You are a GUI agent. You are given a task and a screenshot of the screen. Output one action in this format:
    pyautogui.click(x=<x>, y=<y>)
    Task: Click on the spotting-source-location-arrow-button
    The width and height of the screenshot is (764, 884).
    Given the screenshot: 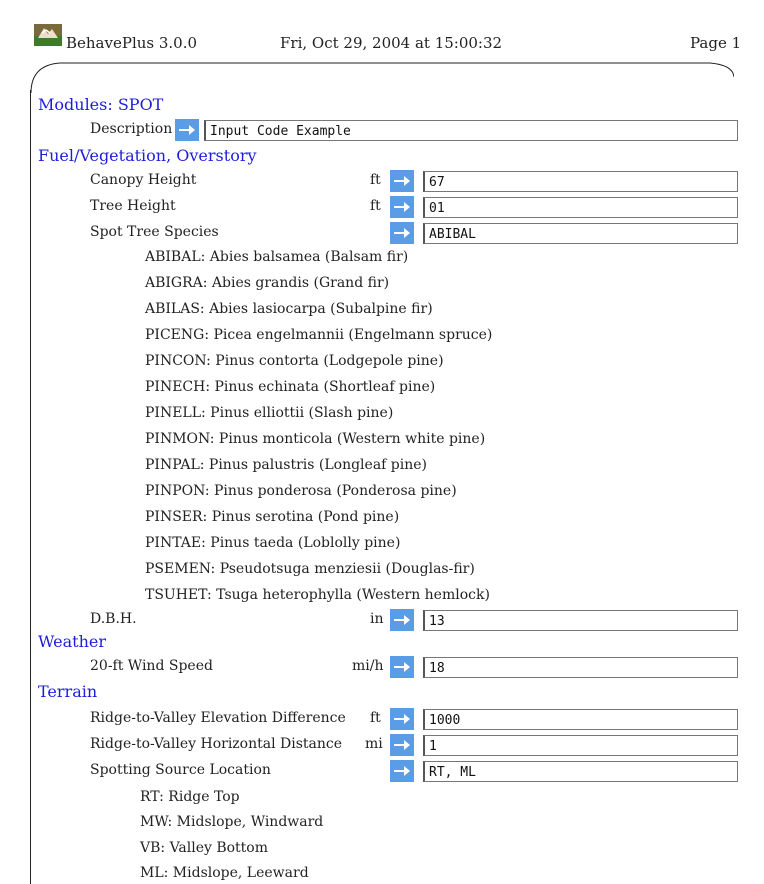 What is the action you would take?
    pyautogui.click(x=402, y=771)
    